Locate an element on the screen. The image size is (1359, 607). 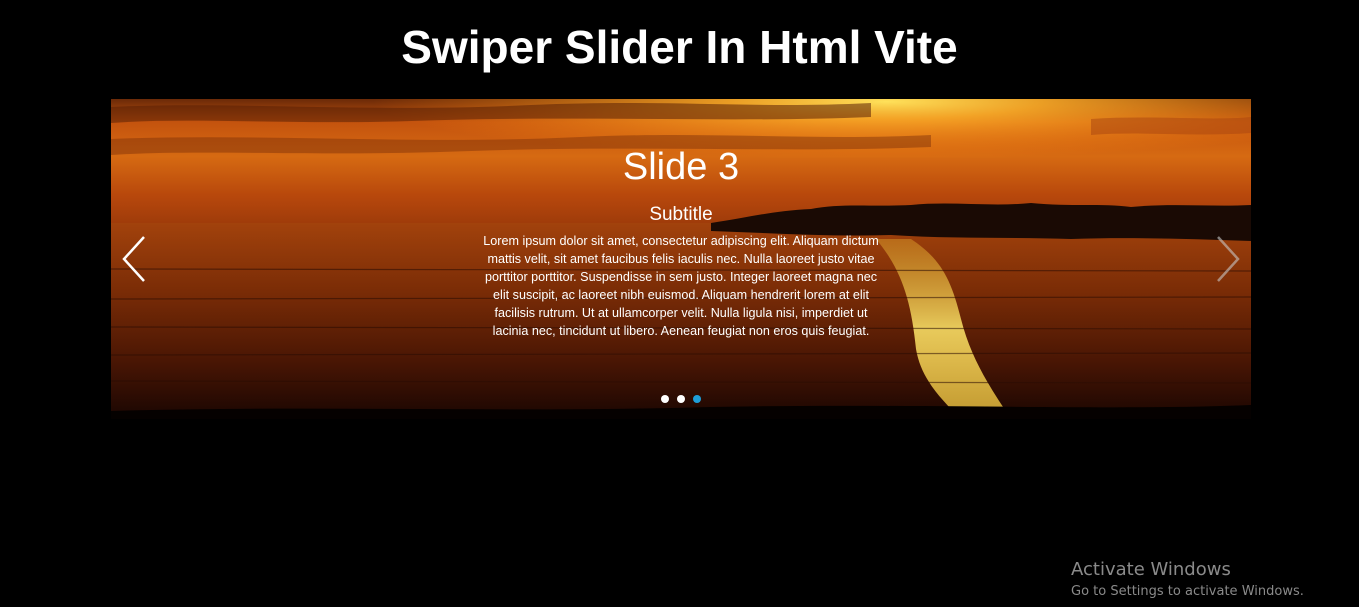
slide-subtitle: Subtitle is located at coordinates (681, 214).